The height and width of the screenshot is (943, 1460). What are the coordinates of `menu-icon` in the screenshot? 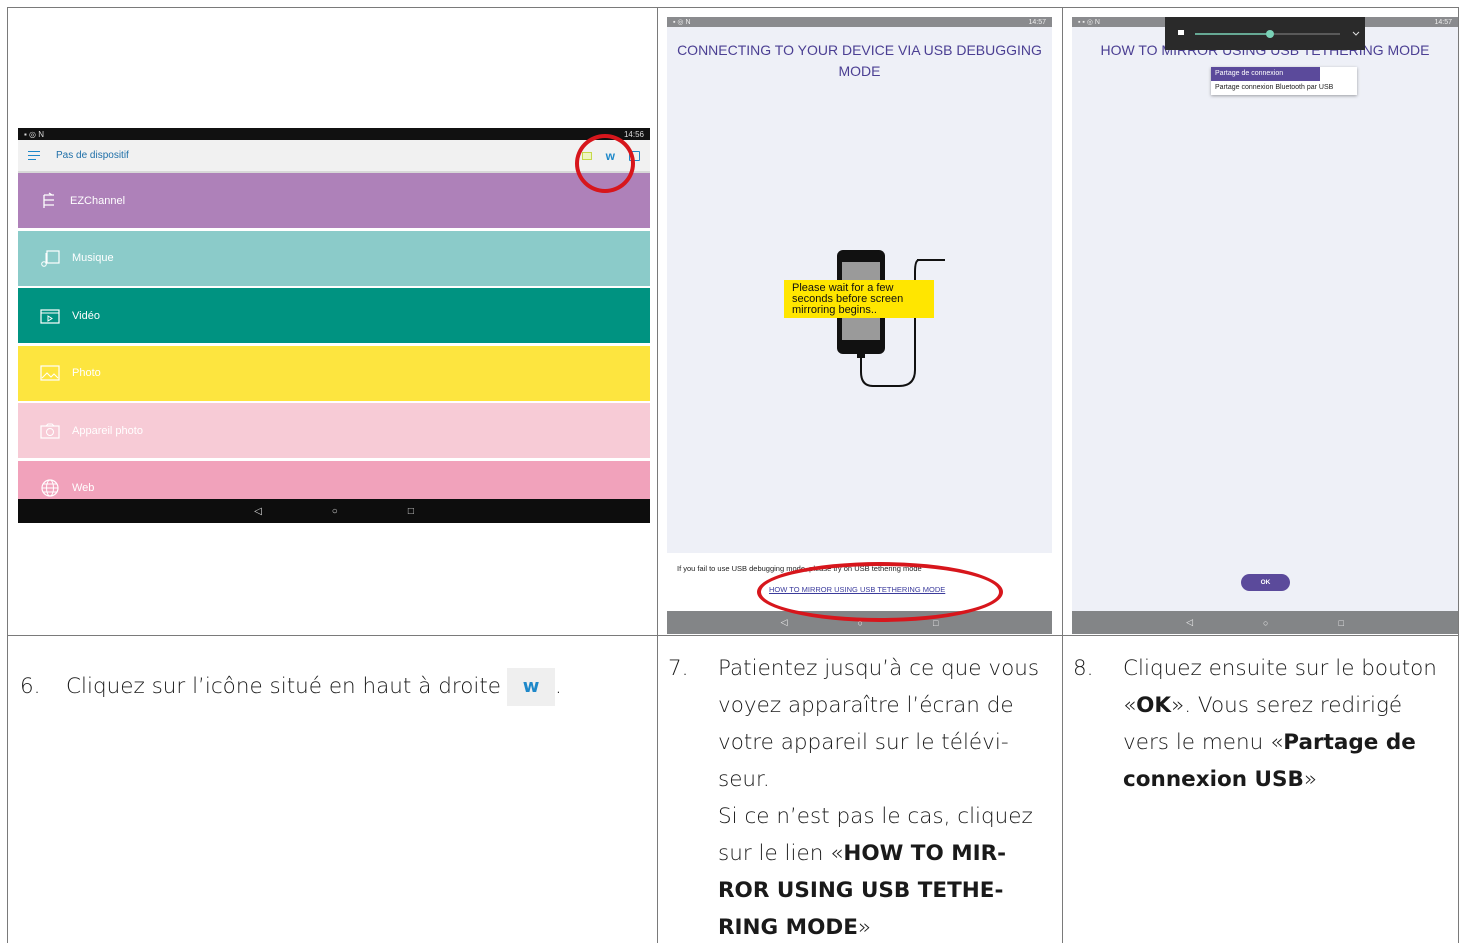 It's located at (36, 156).